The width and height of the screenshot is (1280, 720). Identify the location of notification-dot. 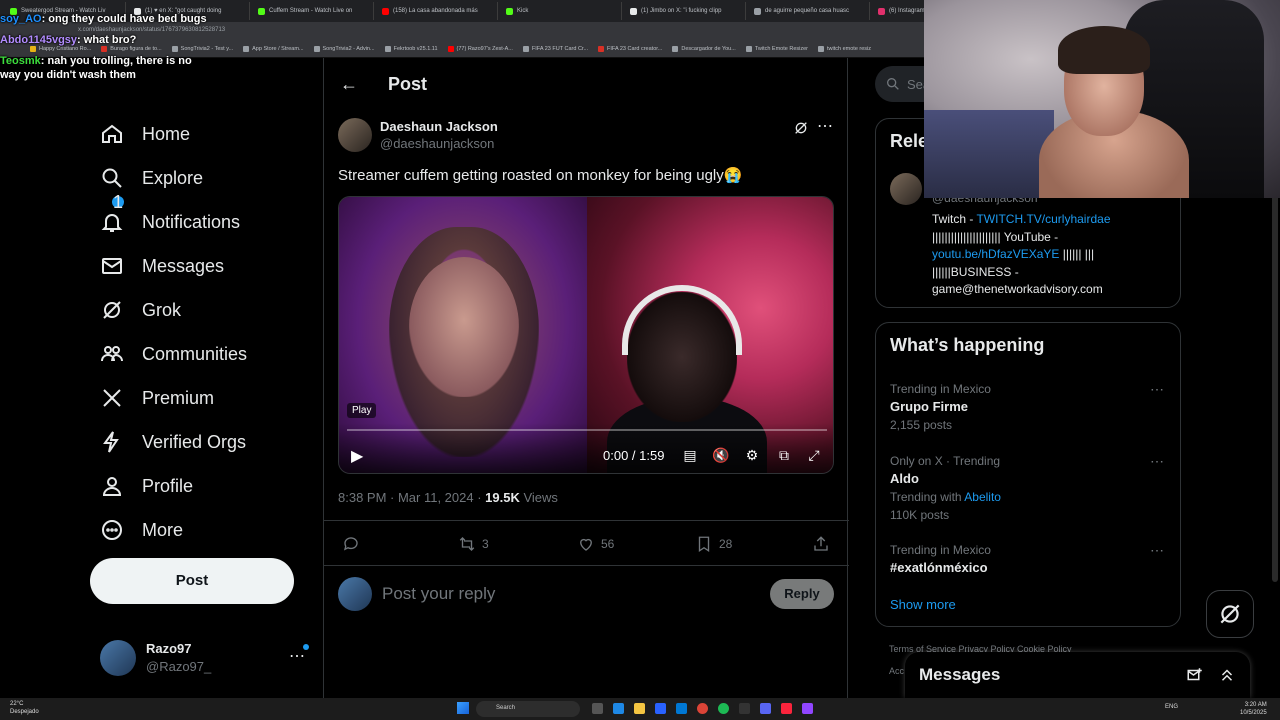
(306, 647).